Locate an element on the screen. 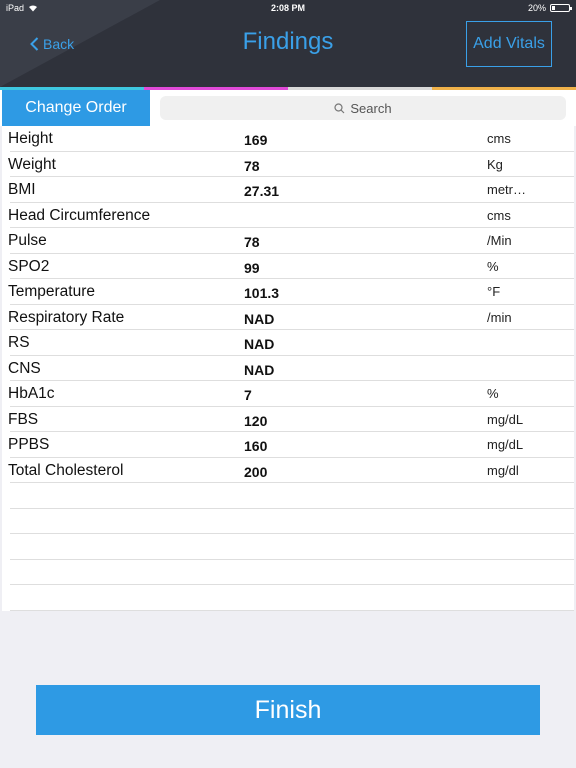  finding-unit: mg/dl is located at coordinates (503, 470).